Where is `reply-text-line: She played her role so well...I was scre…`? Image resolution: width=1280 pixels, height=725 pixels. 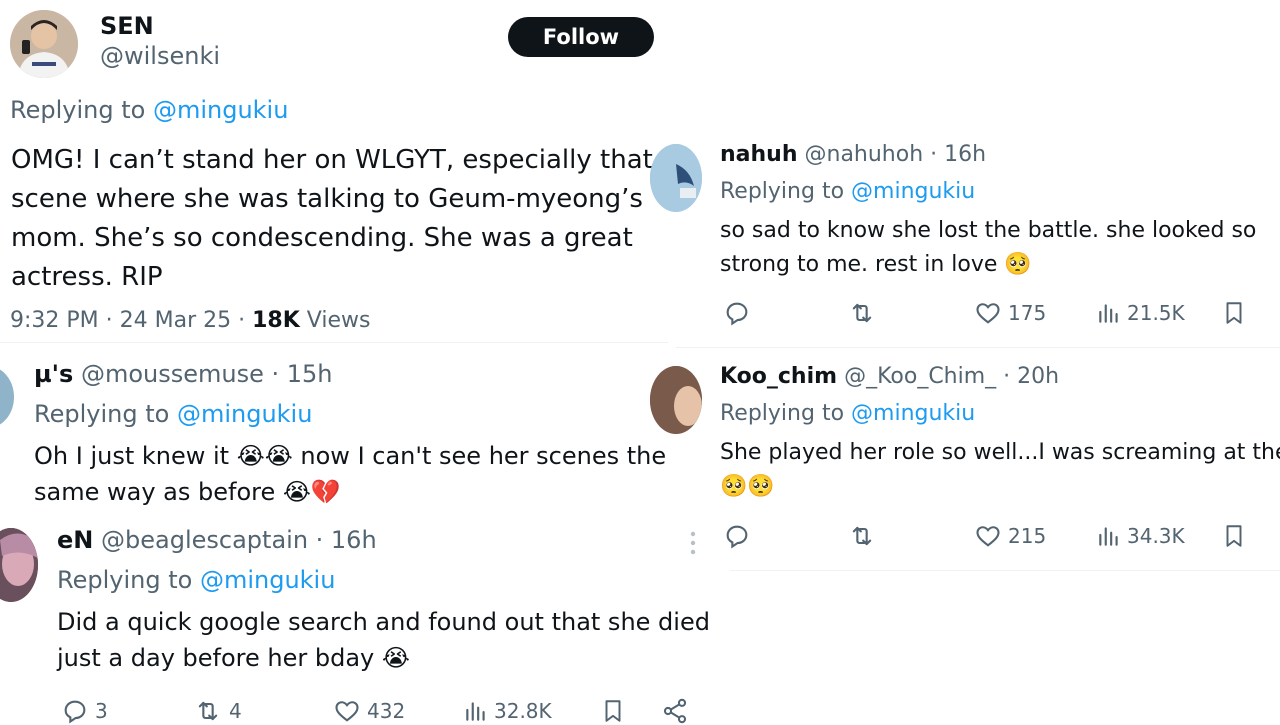 reply-text-line: She played her role so well...I was scre… is located at coordinates (1000, 452).